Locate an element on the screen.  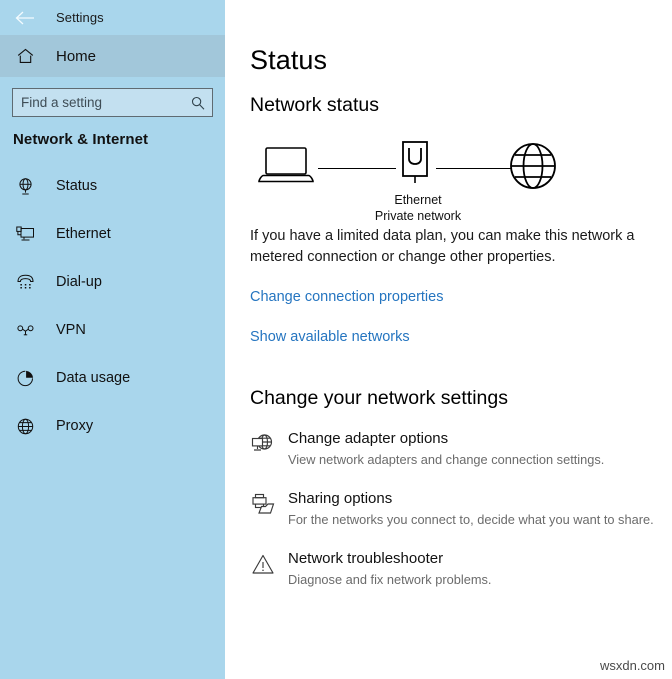
page-title: Status is located at coordinates (289, 60).